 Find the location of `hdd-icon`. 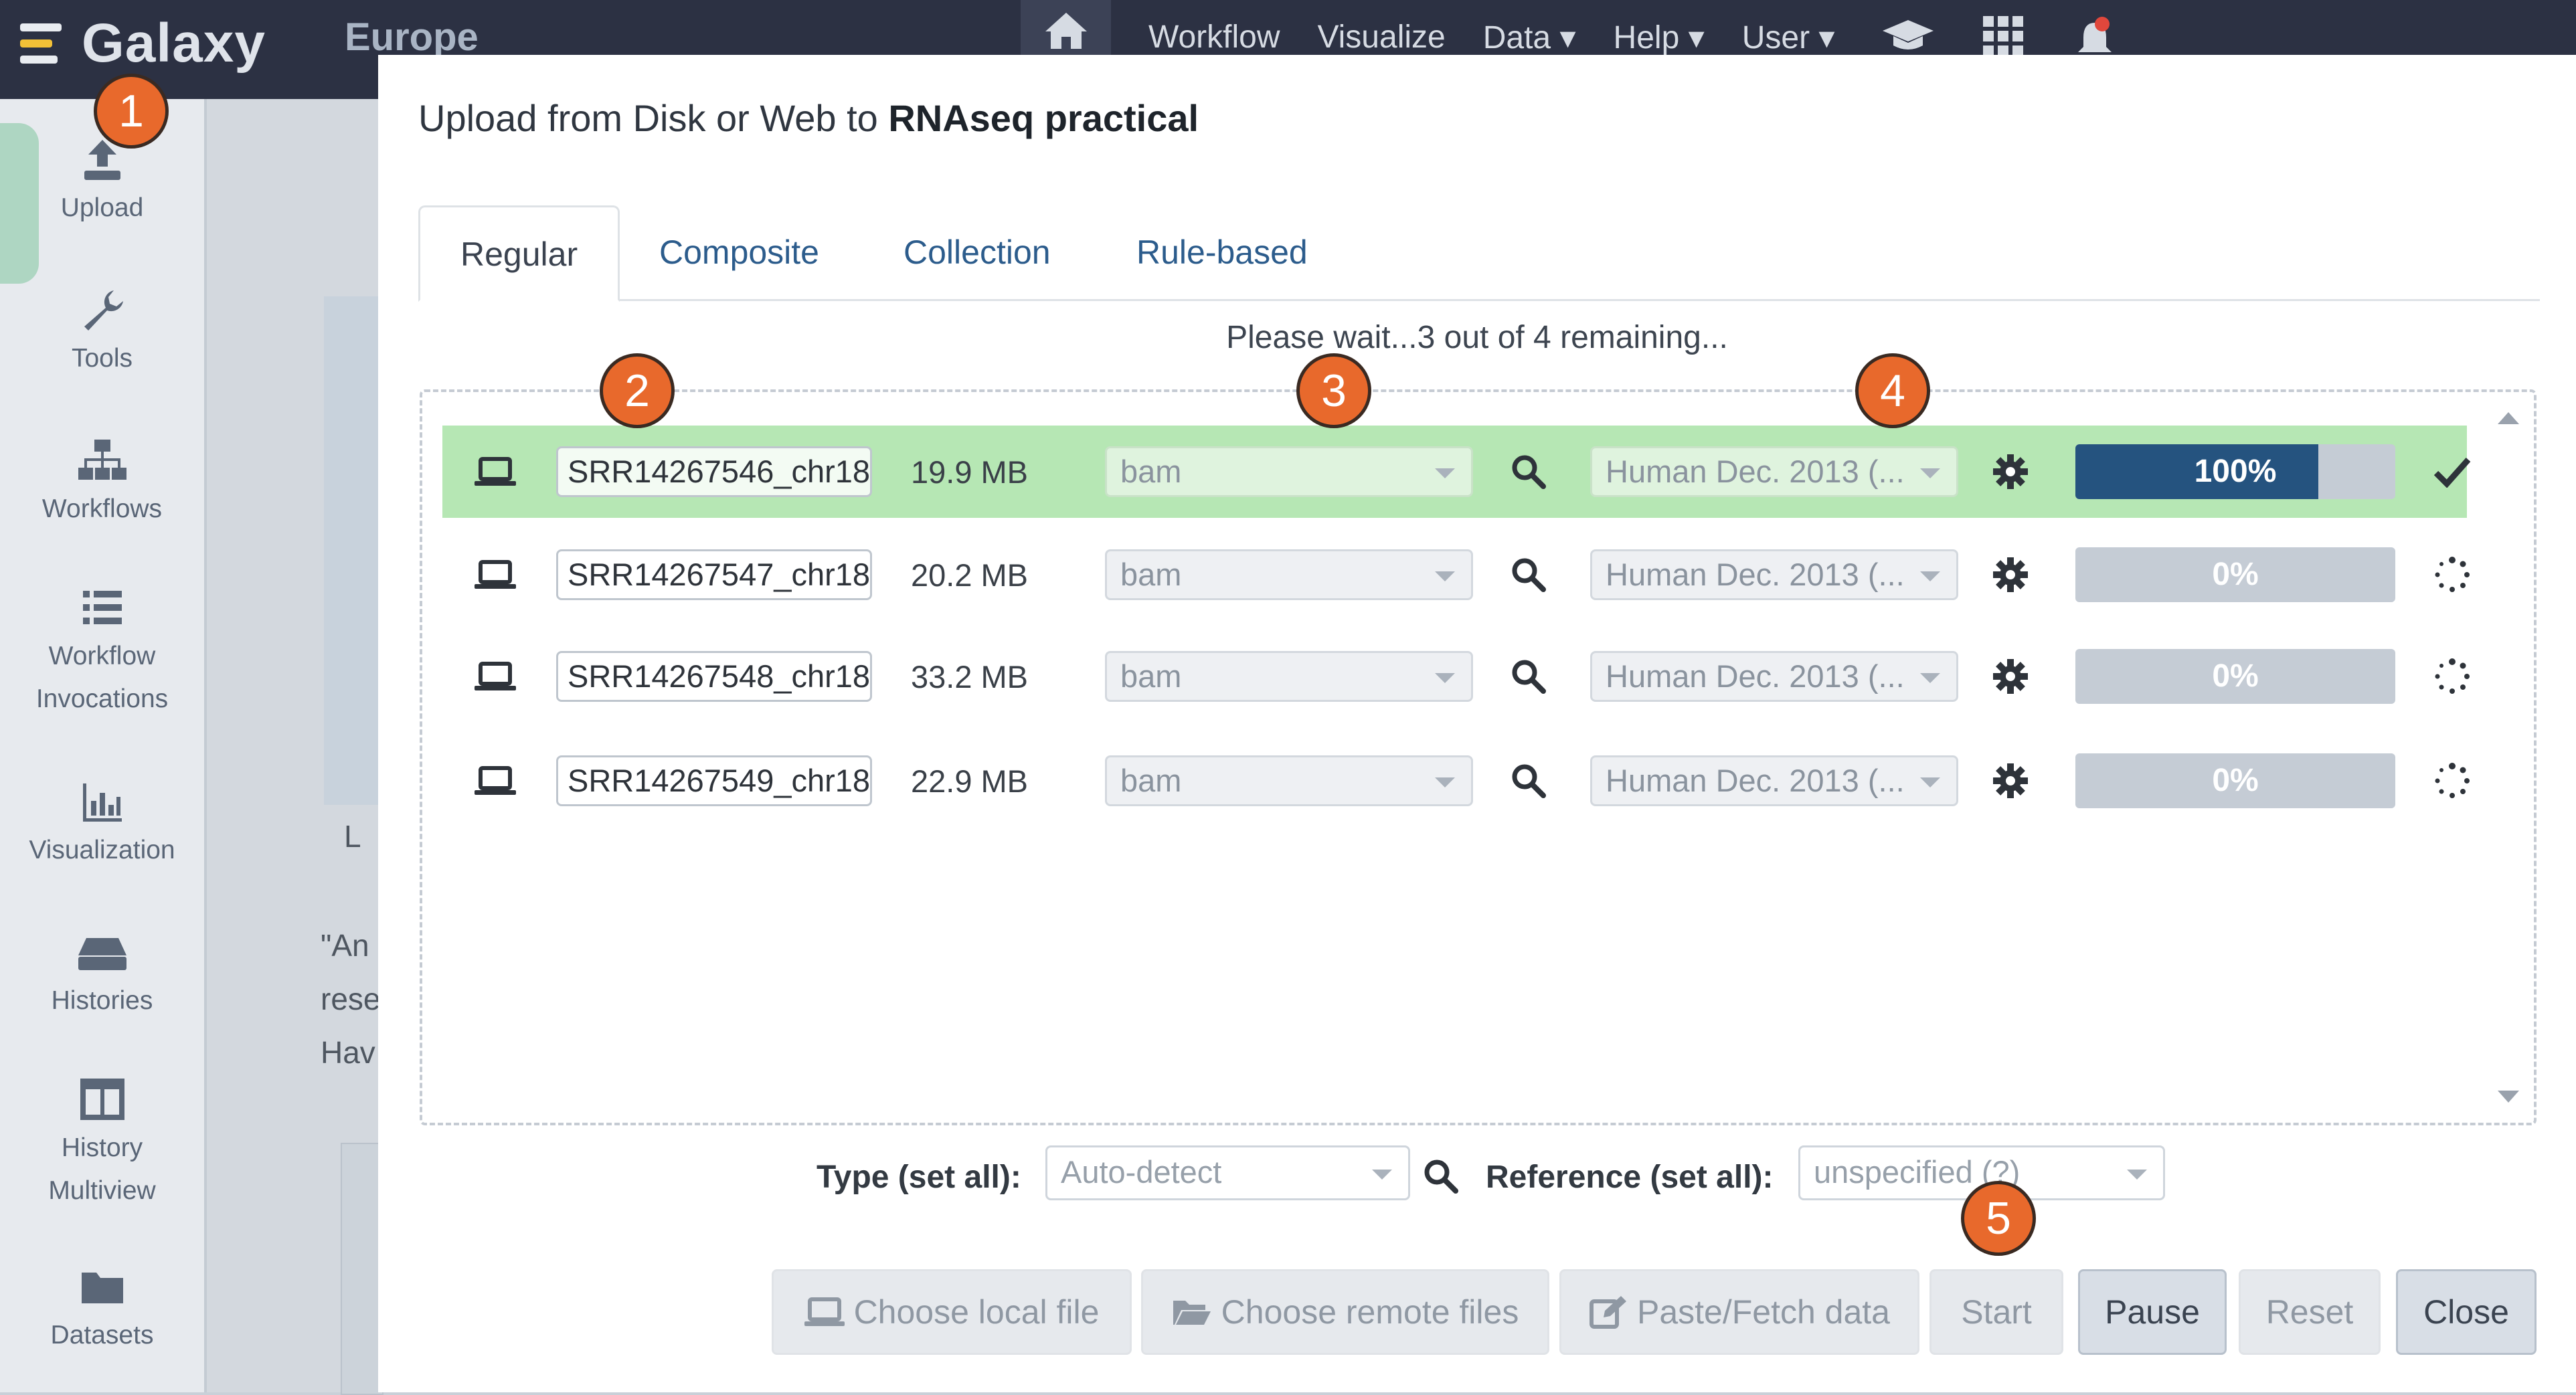

hdd-icon is located at coordinates (102, 954).